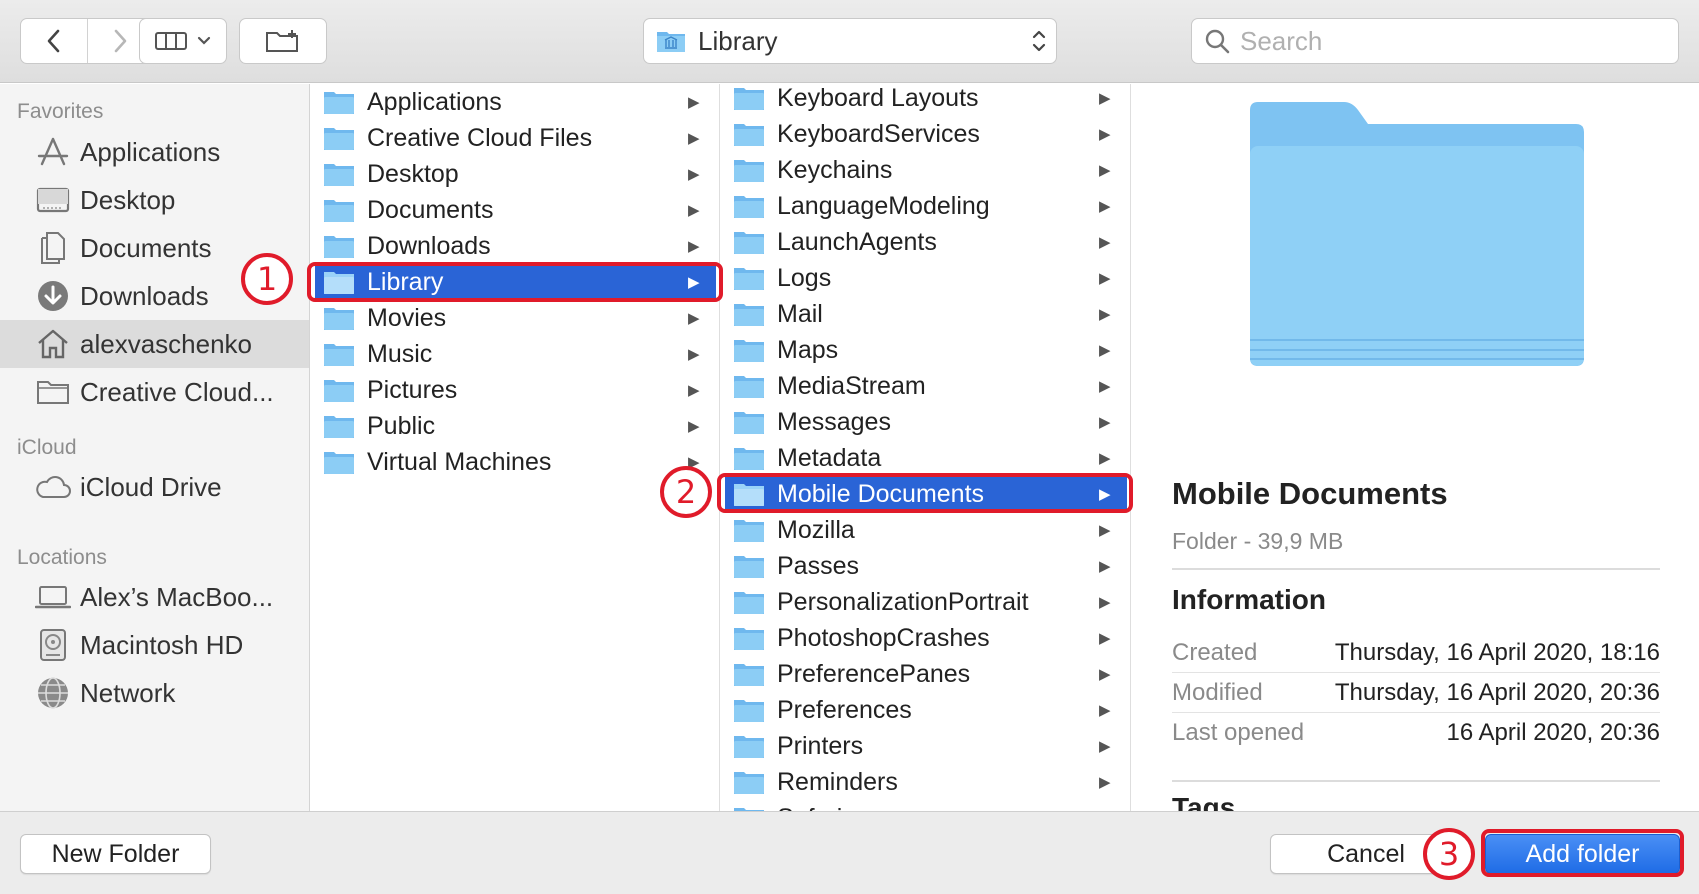  Describe the element at coordinates (515, 390) in the screenshot. I see `column-row: Pictures ▶` at that location.